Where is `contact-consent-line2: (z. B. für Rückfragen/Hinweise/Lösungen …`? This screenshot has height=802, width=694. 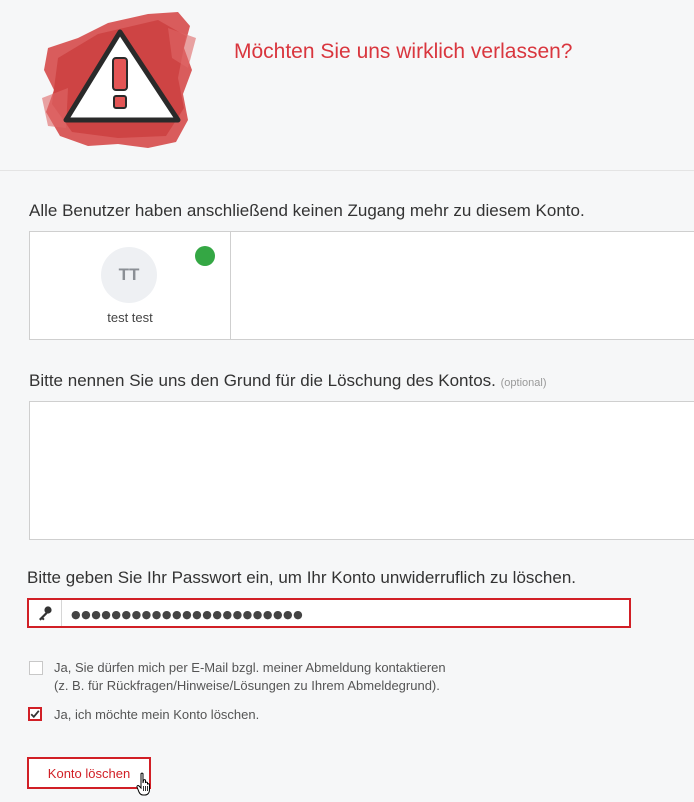 contact-consent-line2: (z. B. für Rückfragen/Hinweise/Lösungen … is located at coordinates (247, 685).